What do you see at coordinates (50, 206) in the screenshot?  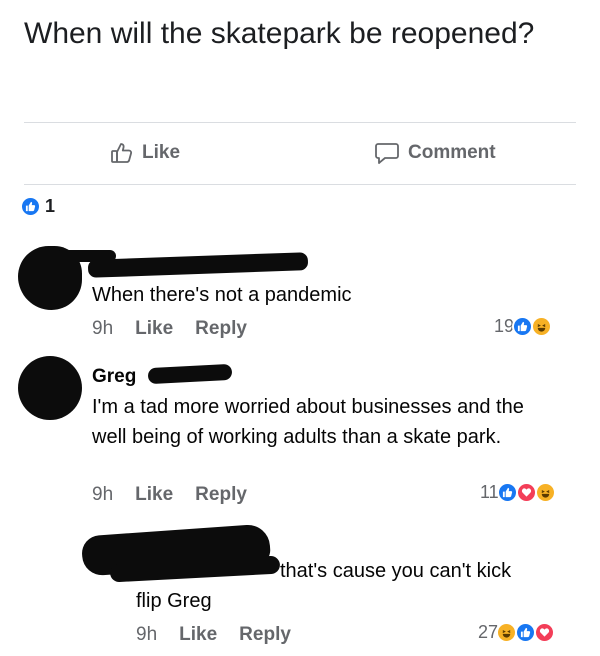 I see `post-reaction-count: 1` at bounding box center [50, 206].